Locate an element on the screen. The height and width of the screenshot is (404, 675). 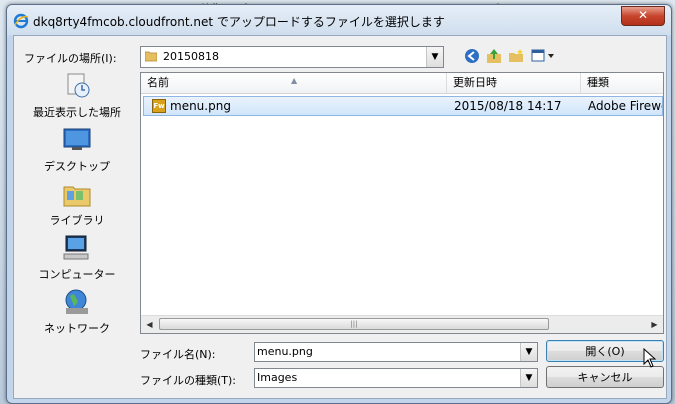
close-icon: ✕ is located at coordinates (643, 15).